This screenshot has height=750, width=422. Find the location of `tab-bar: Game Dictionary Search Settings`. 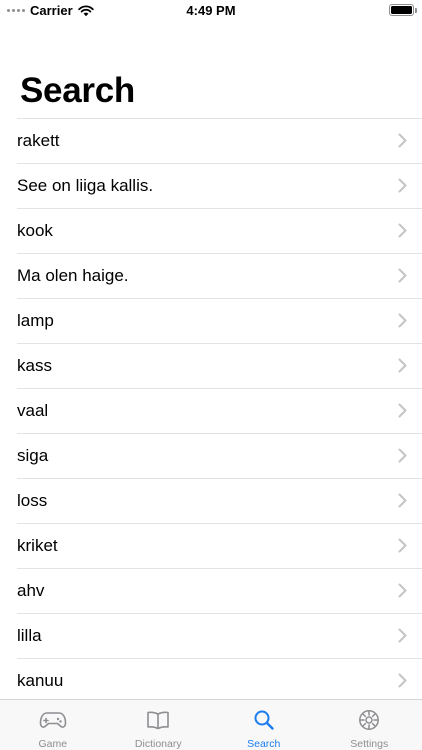

tab-bar: Game Dictionary Search Settings is located at coordinates (211, 724).